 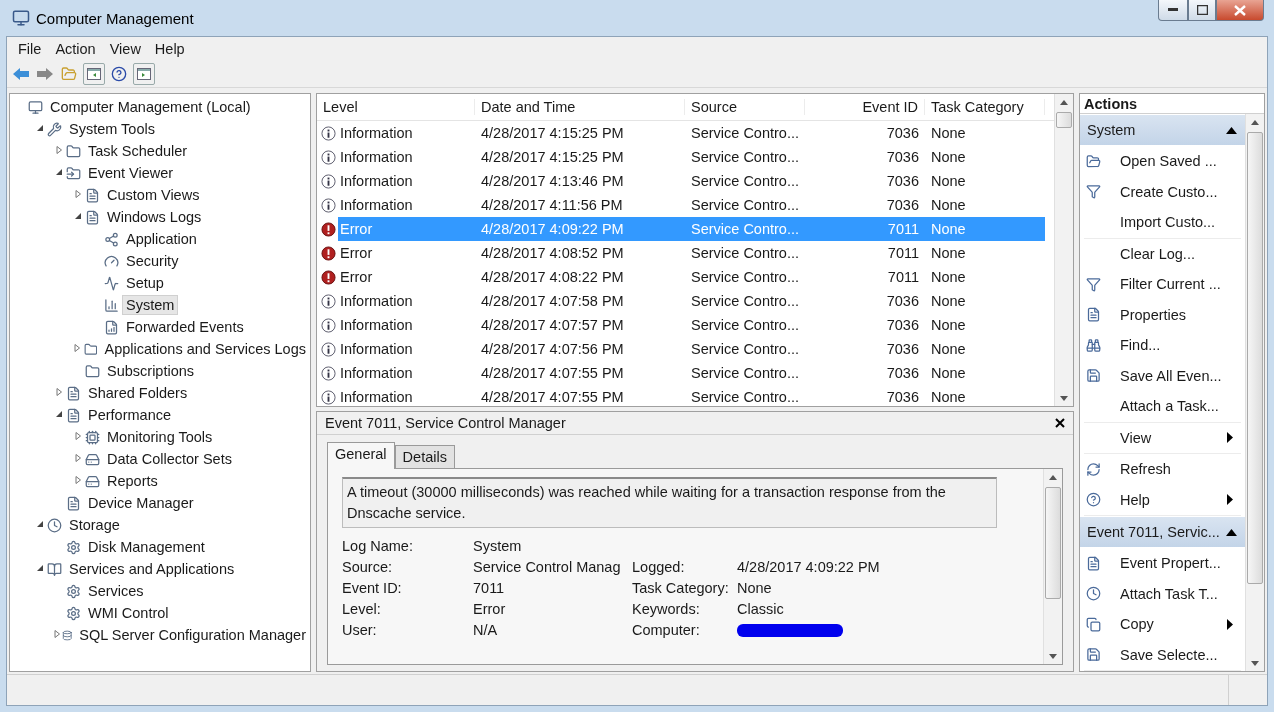 I want to click on tree-item: System Tools, so click(x=112, y=129).